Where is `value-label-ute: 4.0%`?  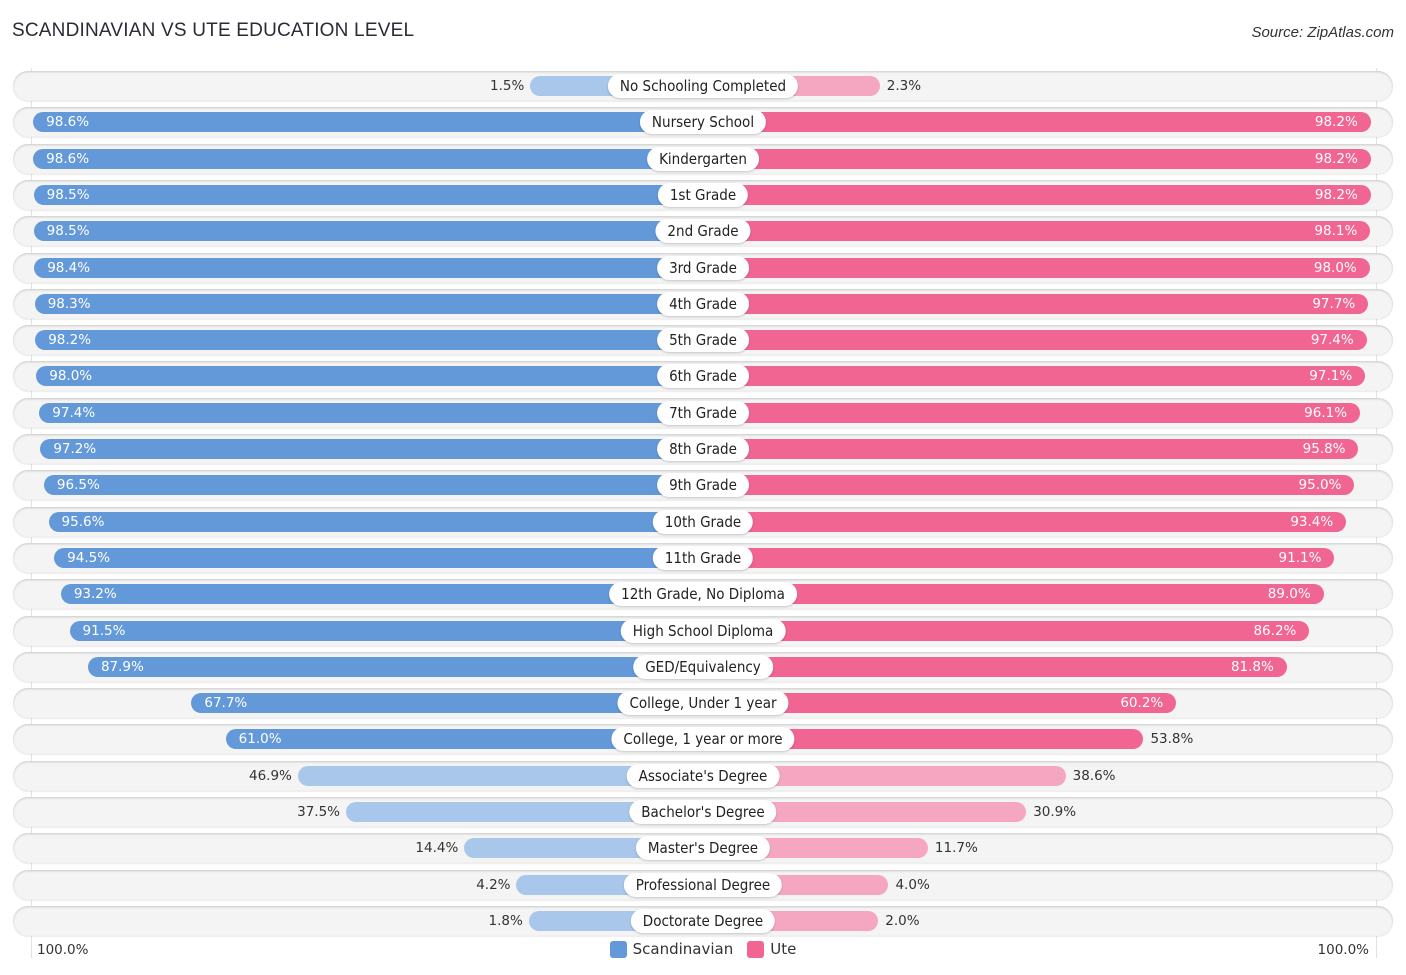 value-label-ute: 4.0% is located at coordinates (912, 884).